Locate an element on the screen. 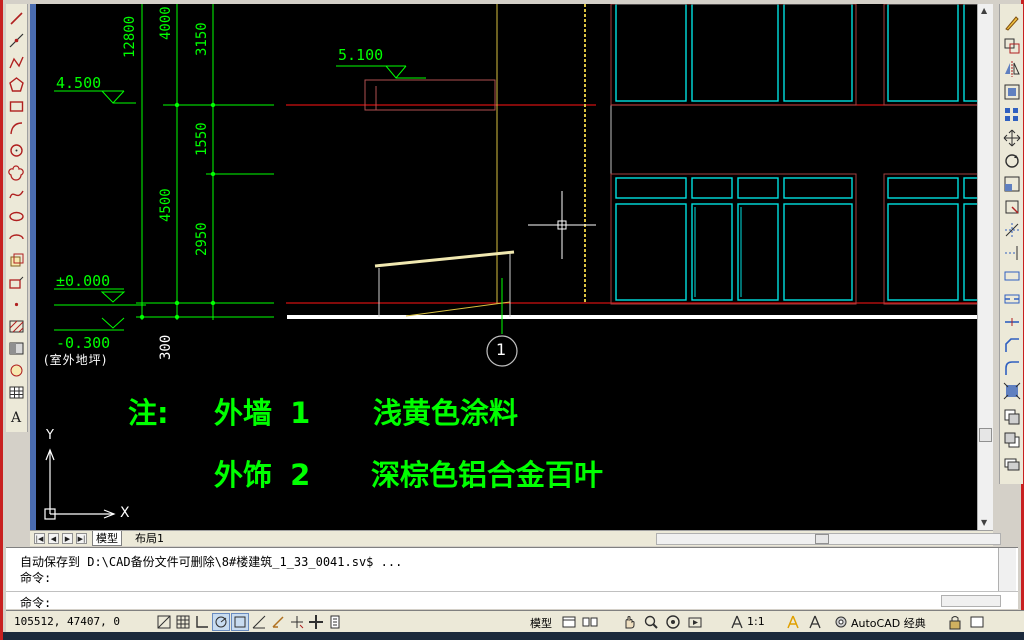  insert-block-icon is located at coordinates (16, 260).